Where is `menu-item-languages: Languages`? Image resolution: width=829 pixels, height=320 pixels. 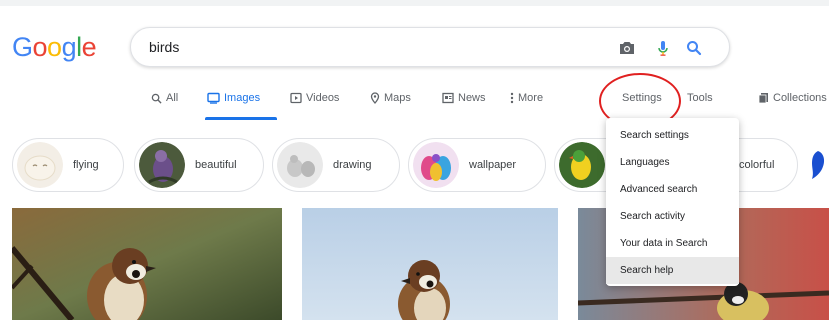
menu-item-languages: Languages is located at coordinates (672, 162).